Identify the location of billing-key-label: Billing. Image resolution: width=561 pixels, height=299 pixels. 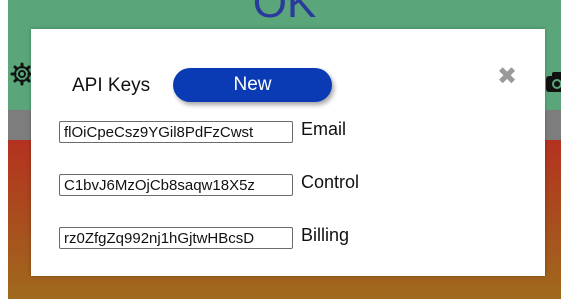
(325, 235).